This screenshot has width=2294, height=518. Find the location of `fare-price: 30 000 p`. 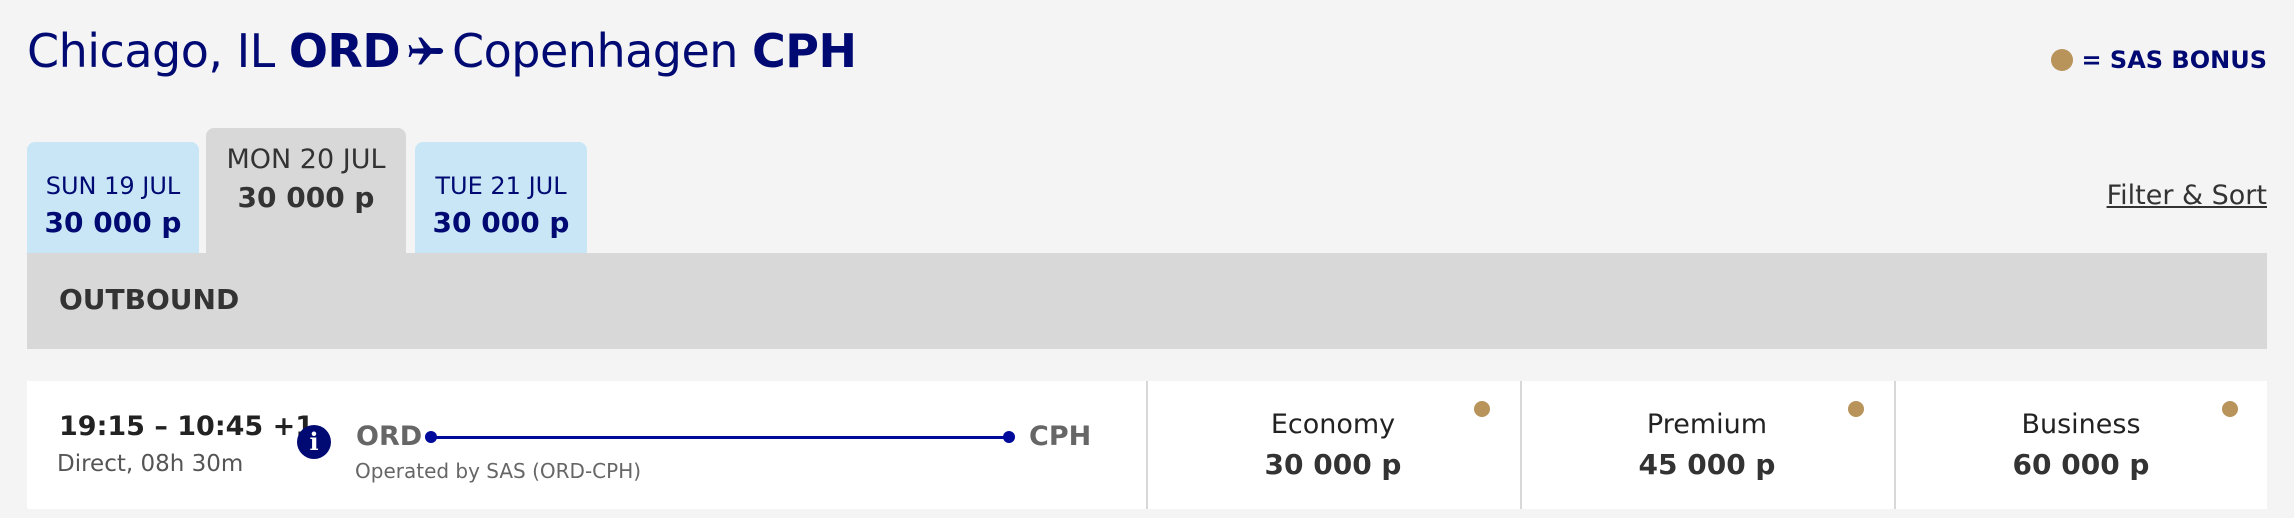

fare-price: 30 000 p is located at coordinates (1333, 464).